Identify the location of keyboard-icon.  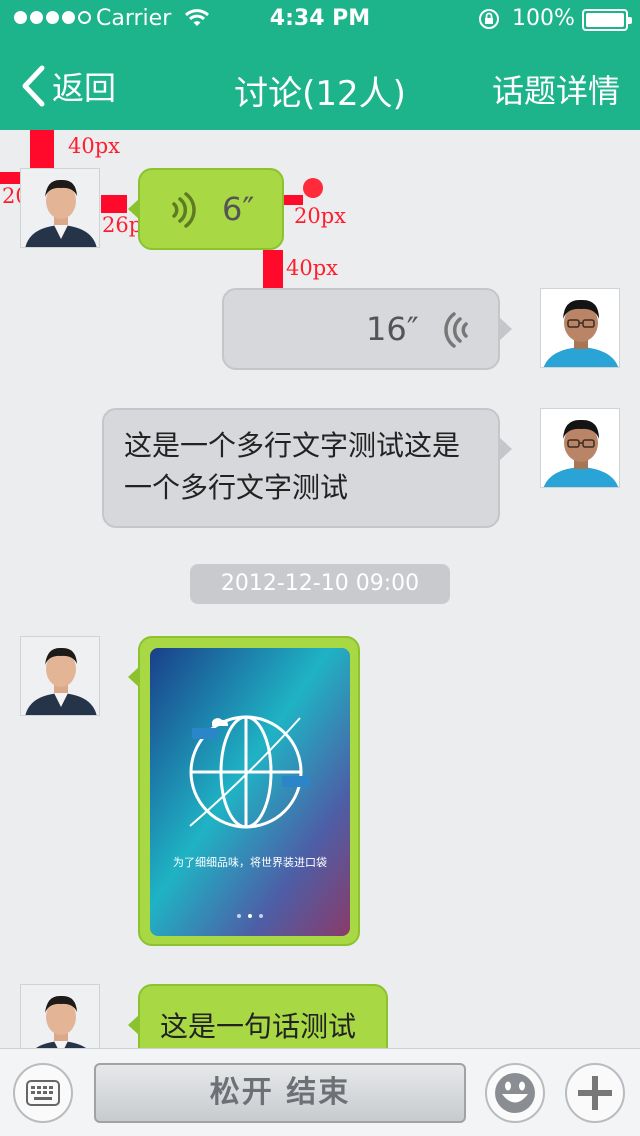
(43, 1093).